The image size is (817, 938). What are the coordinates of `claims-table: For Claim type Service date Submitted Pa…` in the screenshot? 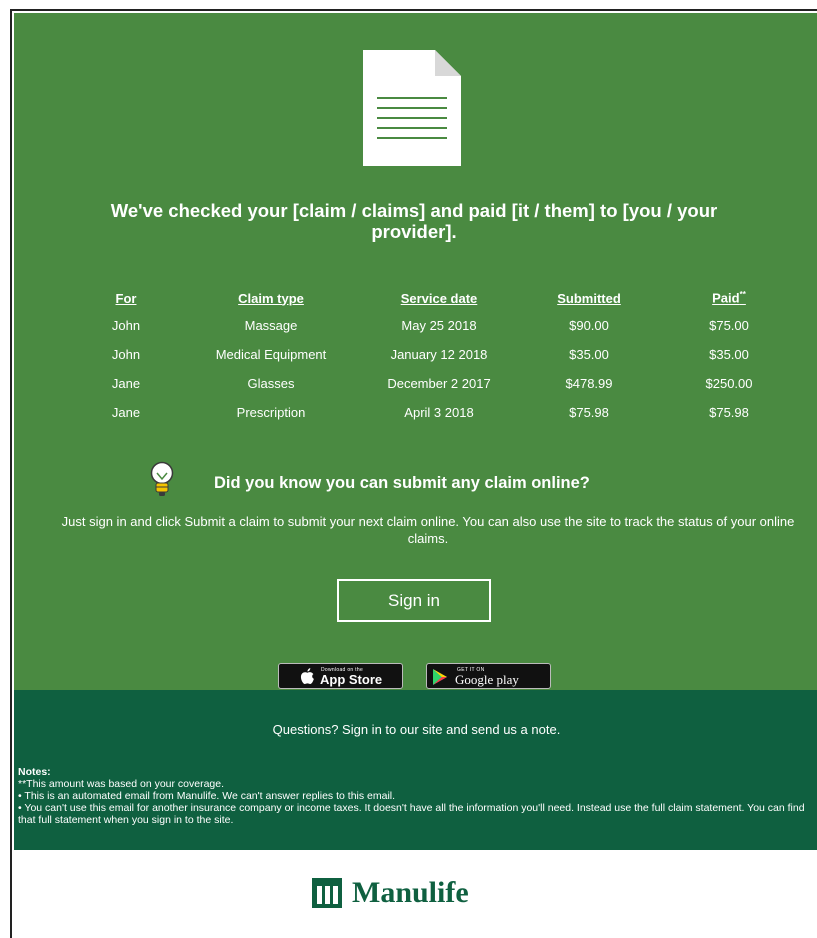 It's located at (434, 356).